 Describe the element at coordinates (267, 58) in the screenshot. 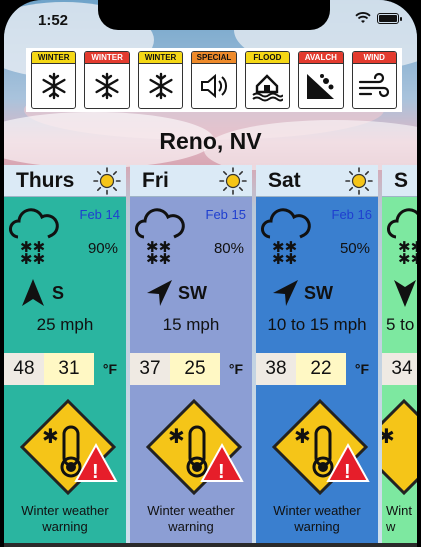

I see `alert-label: FLOOD` at that location.